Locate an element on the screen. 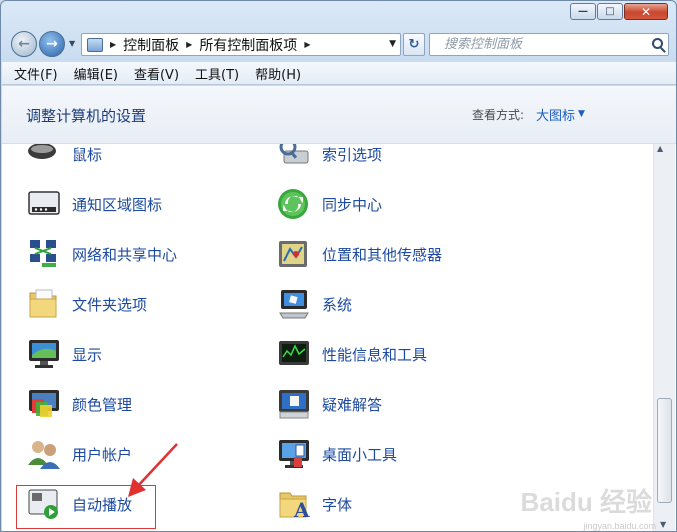 Image resolution: width=677 pixels, height=532 pixels. item-folder-options: 文件夹选项 is located at coordinates (86, 304).